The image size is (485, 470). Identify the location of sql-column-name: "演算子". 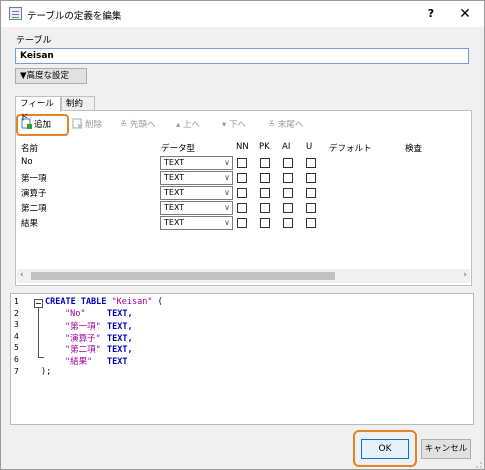
(83, 338).